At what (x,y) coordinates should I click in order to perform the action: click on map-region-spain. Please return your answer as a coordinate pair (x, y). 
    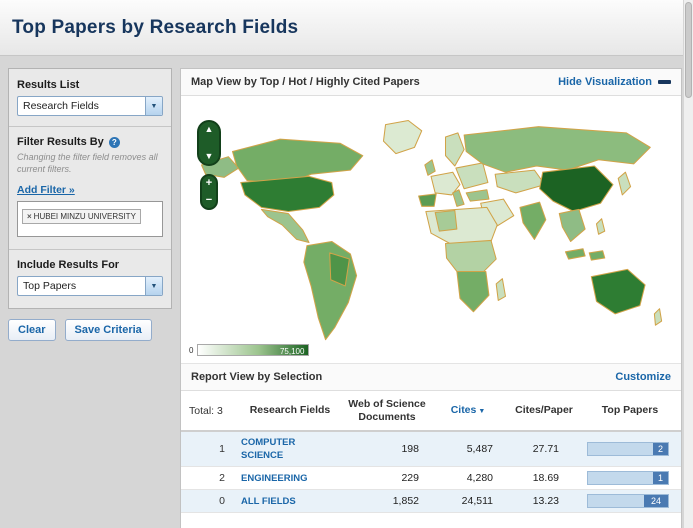
    Looking at the image, I should click on (427, 200).